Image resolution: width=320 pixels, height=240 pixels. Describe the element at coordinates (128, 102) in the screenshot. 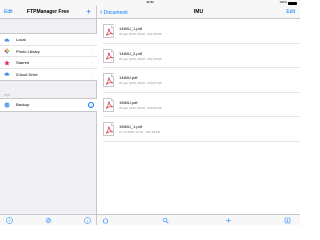

I see `file-name: 15IMU.pdf` at that location.